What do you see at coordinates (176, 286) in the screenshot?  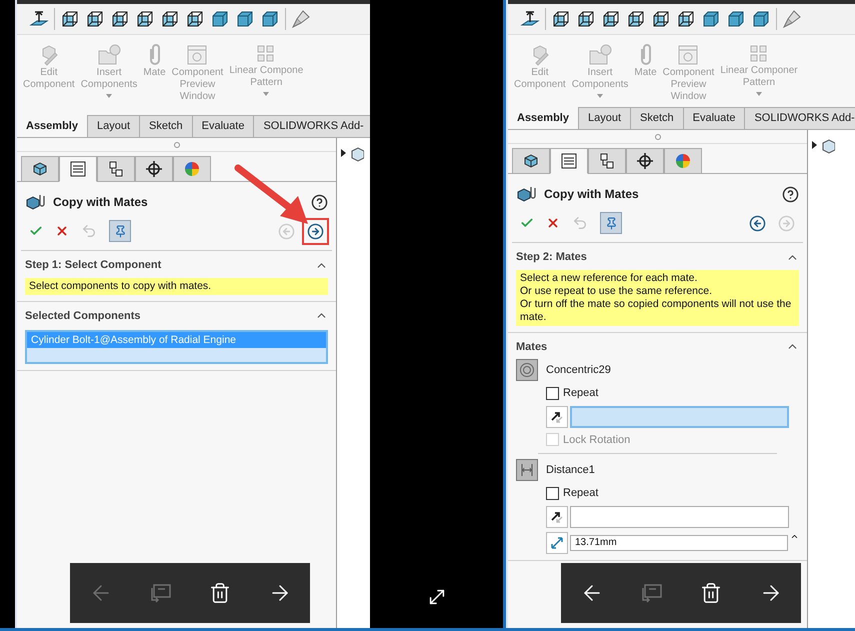 I see `message-text: Select components to copy with mates.` at bounding box center [176, 286].